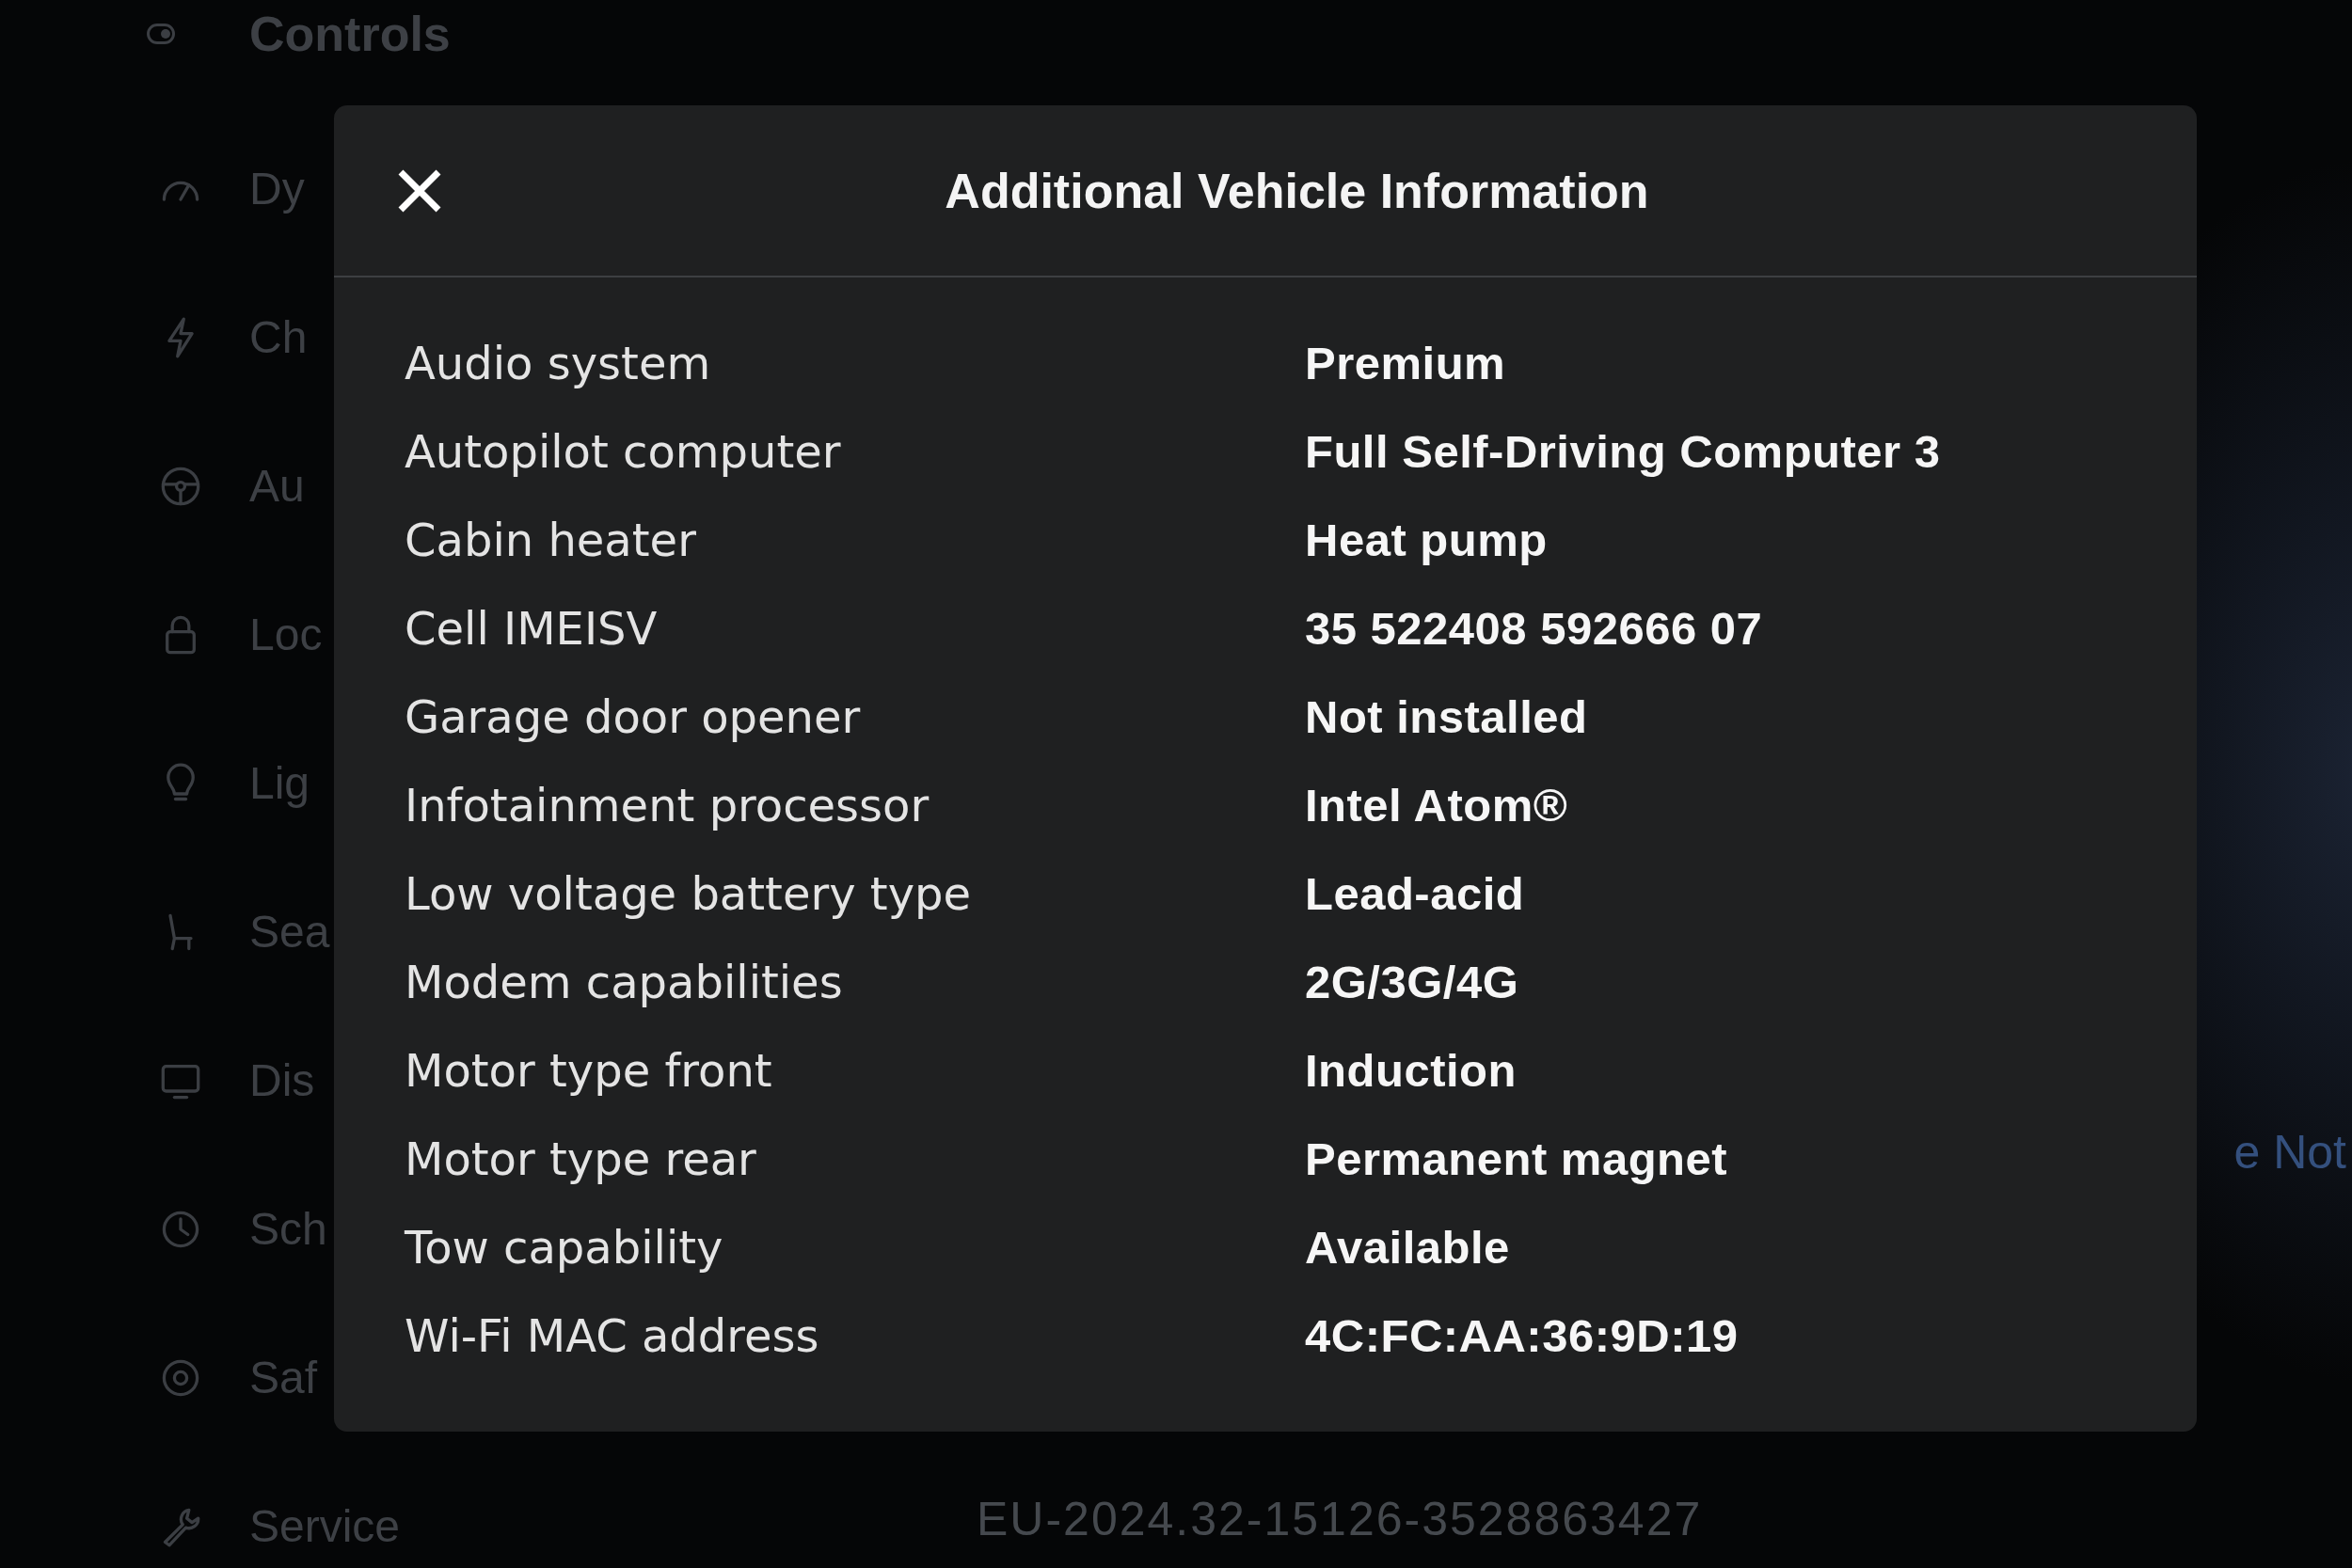 The image size is (2352, 1568). What do you see at coordinates (350, 34) in the screenshot?
I see `sidebar-title: Controls` at bounding box center [350, 34].